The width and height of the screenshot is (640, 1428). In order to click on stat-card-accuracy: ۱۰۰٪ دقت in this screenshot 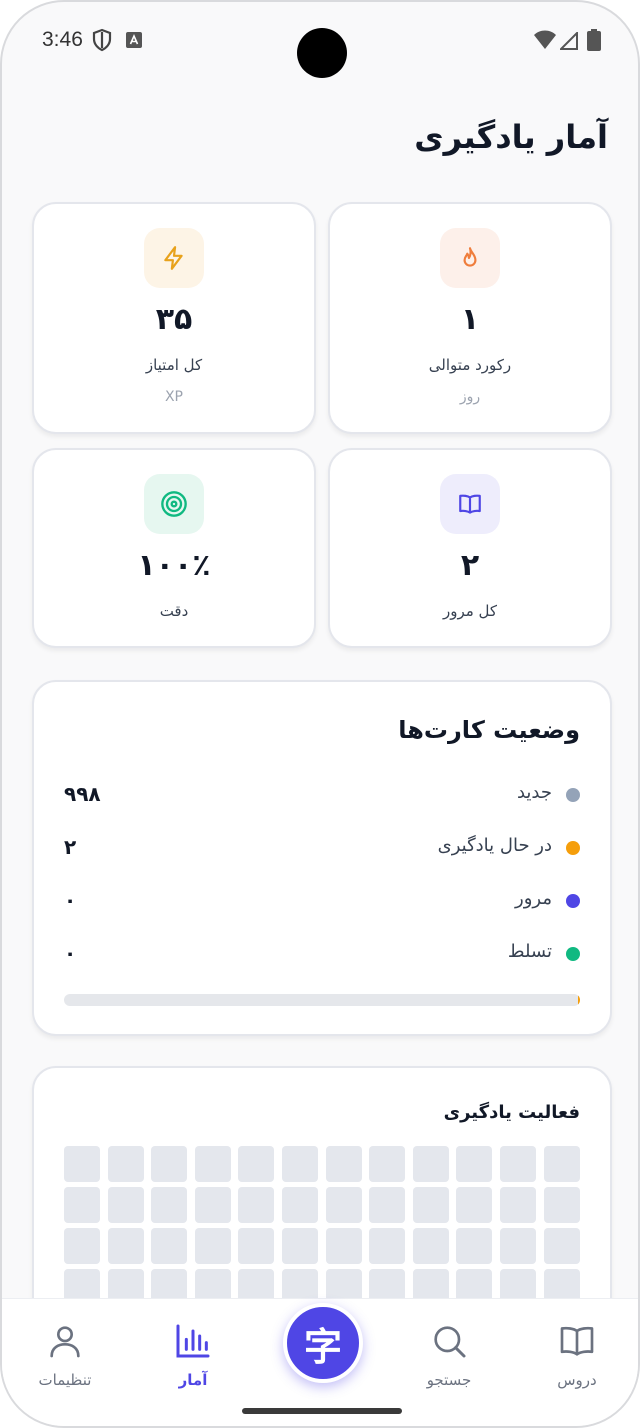, I will do `click(174, 548)`.